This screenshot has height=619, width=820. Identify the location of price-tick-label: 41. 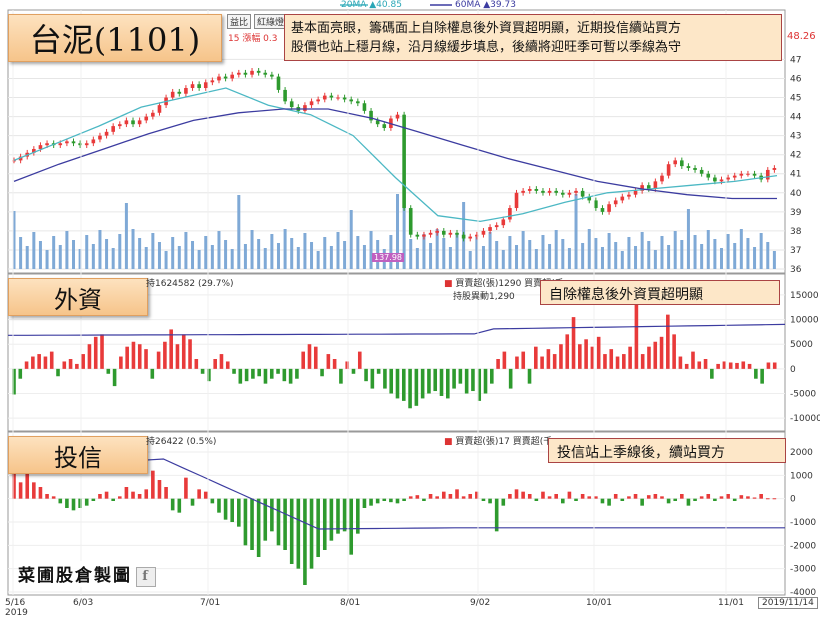
(795, 175).